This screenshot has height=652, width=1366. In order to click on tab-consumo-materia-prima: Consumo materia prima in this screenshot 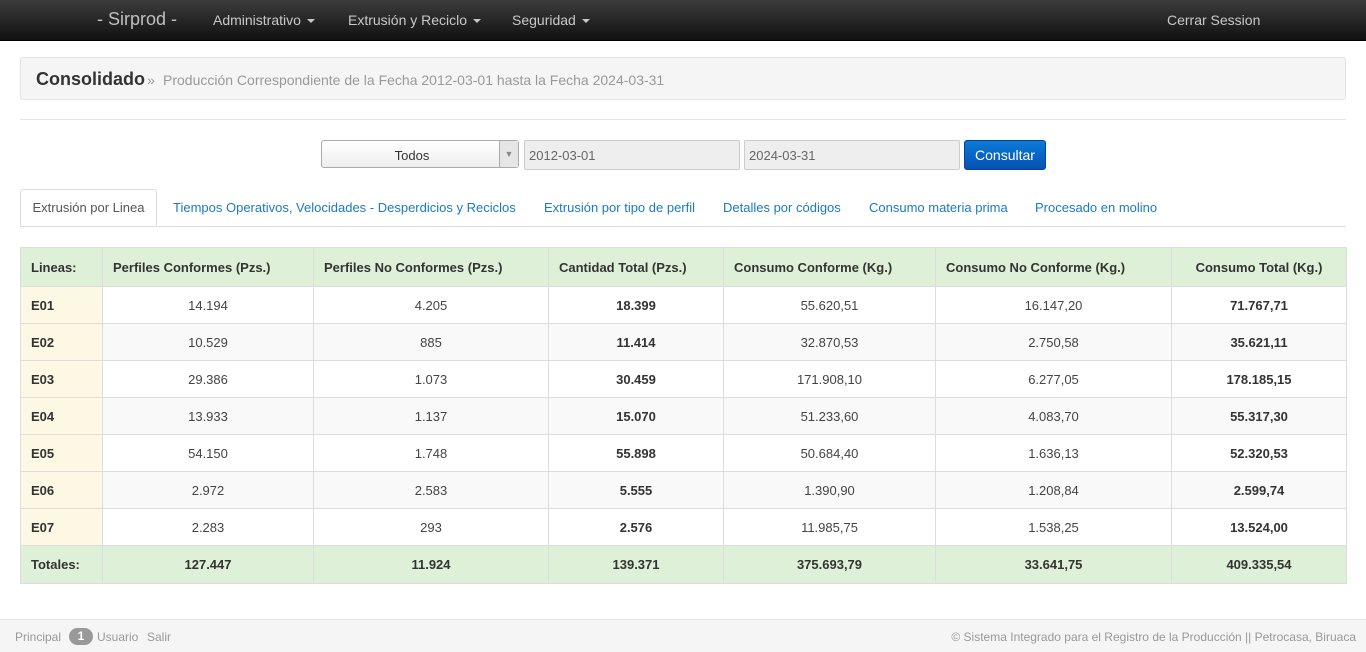, I will do `click(938, 207)`.